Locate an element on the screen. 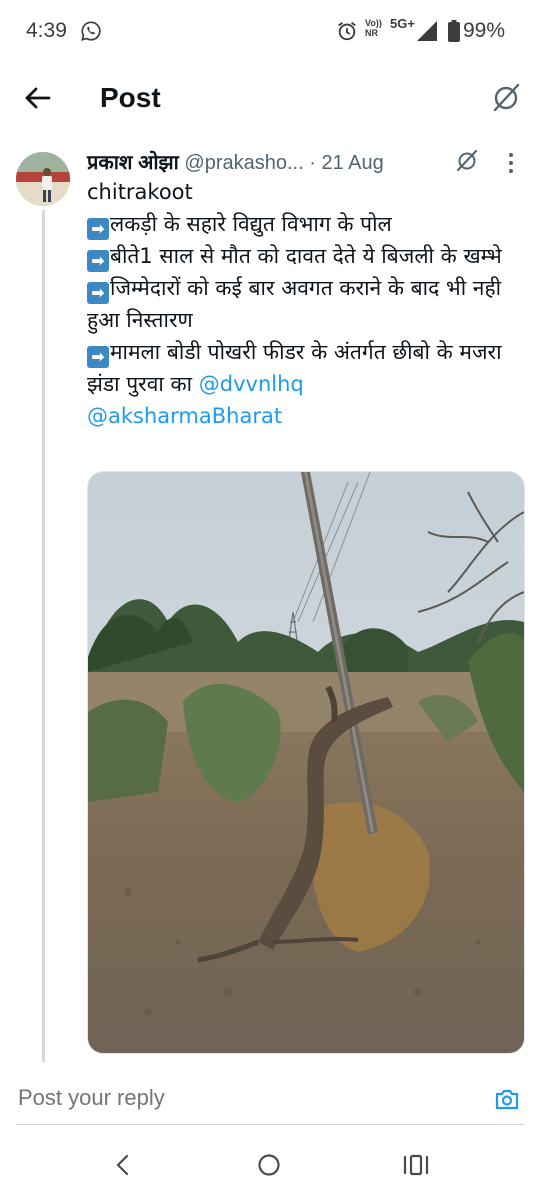 This screenshot has width=540, height=1200. system-nav-bar is located at coordinates (270, 1165).